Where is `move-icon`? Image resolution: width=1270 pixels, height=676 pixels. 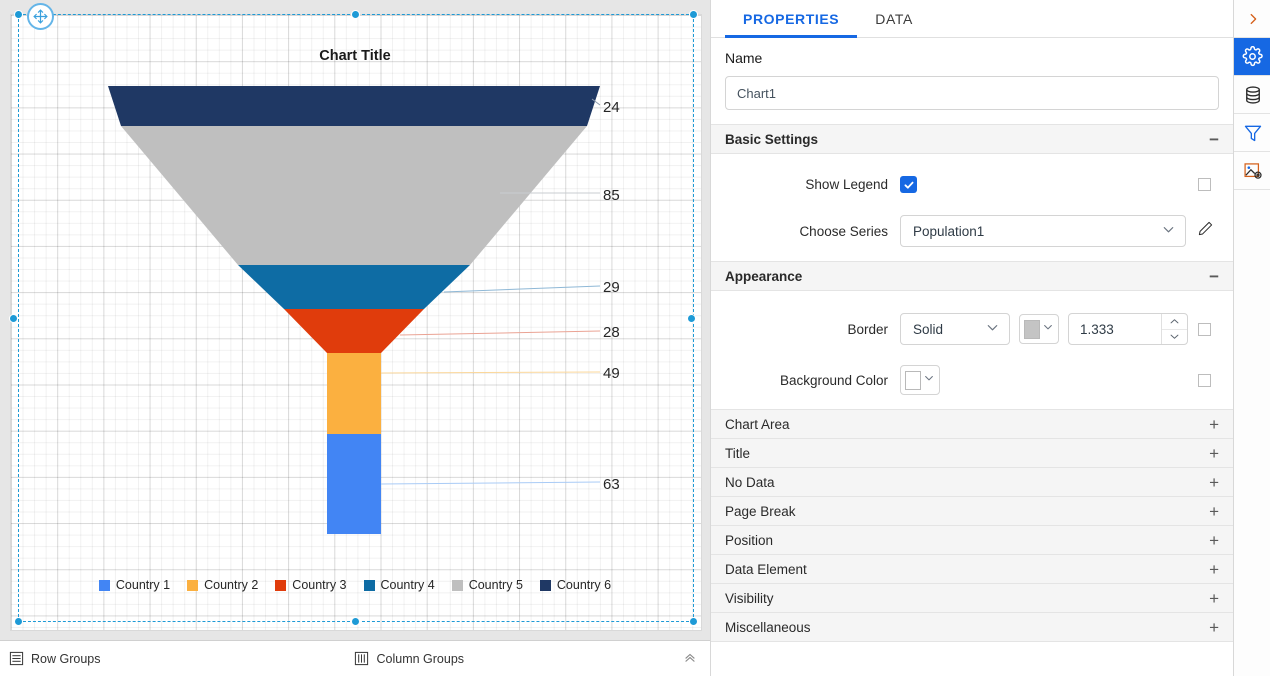
move-icon is located at coordinates (40, 16).